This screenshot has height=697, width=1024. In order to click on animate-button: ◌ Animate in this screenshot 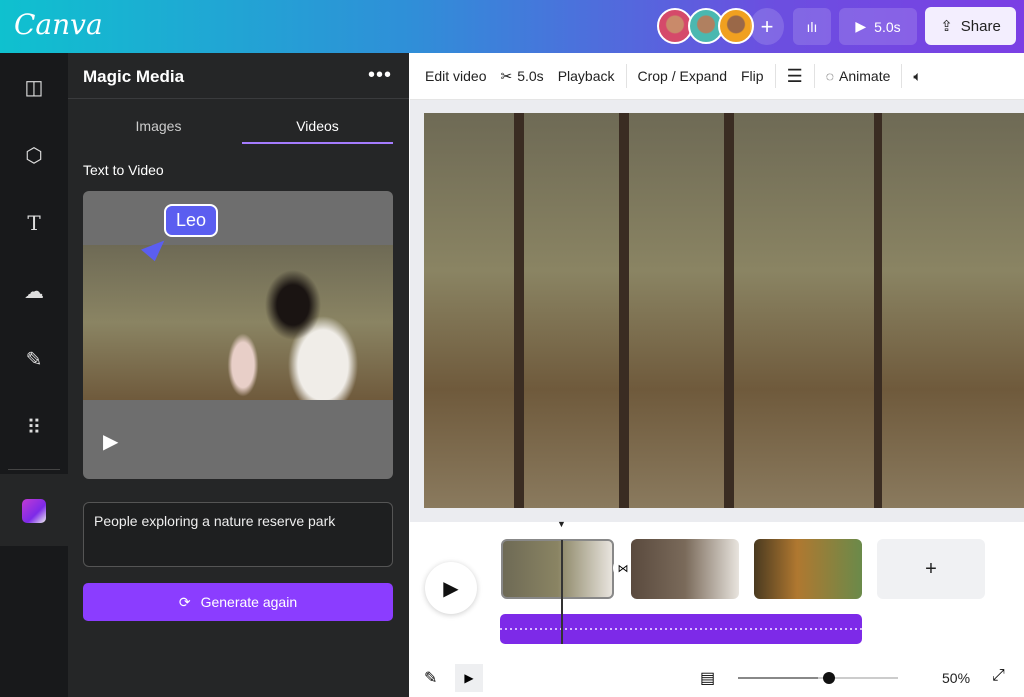, I will do `click(858, 76)`.